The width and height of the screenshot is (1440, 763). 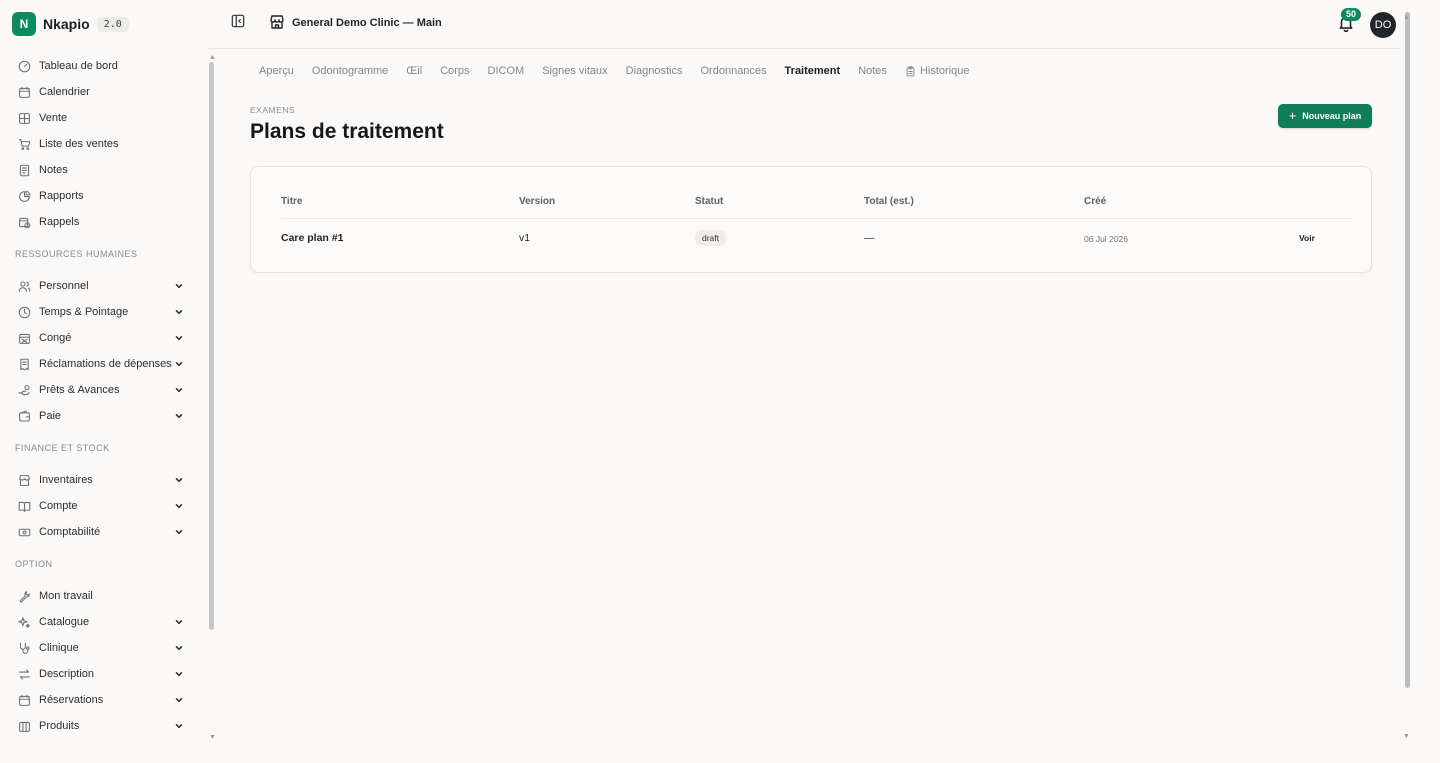 I want to click on package-icon, so click(x=24, y=726).